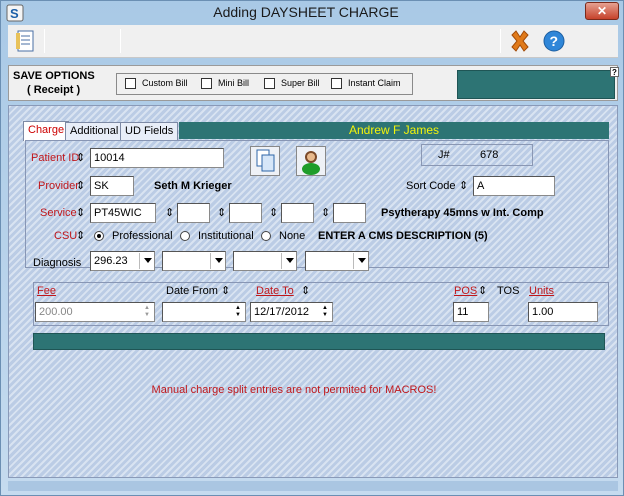 The height and width of the screenshot is (496, 624). Describe the element at coordinates (58, 213) in the screenshot. I see `service-label: Service` at that location.